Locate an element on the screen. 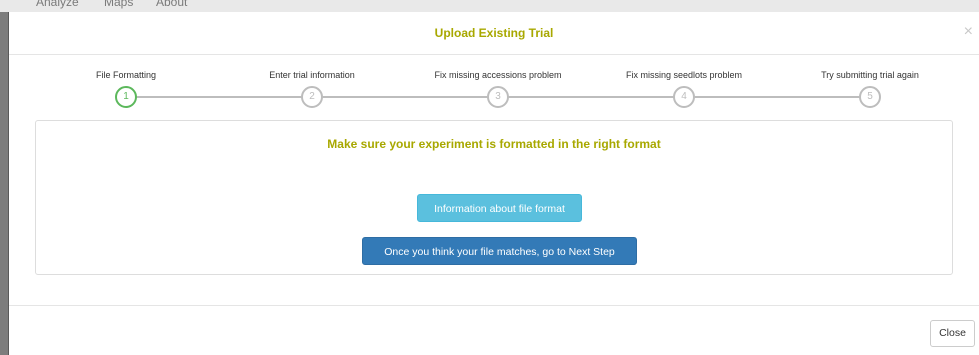  modal-footer: Close is located at coordinates (494, 330).